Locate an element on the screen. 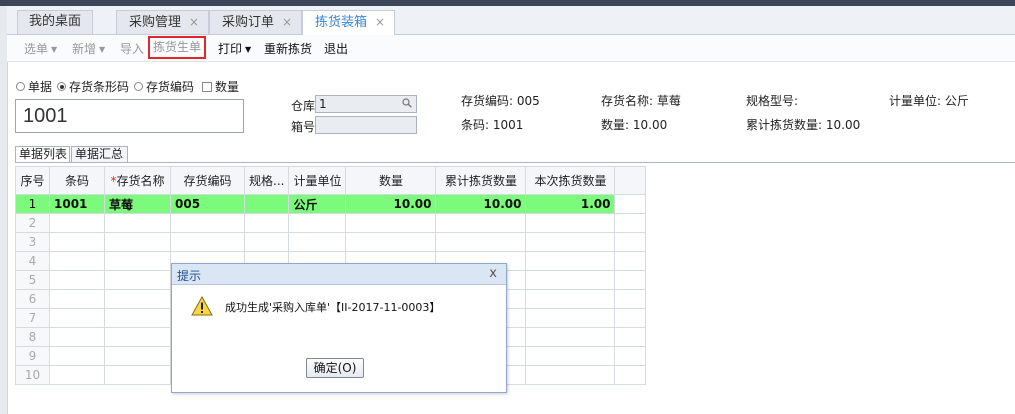 The height and width of the screenshot is (414, 1015). import-button: 导入 is located at coordinates (132, 48).